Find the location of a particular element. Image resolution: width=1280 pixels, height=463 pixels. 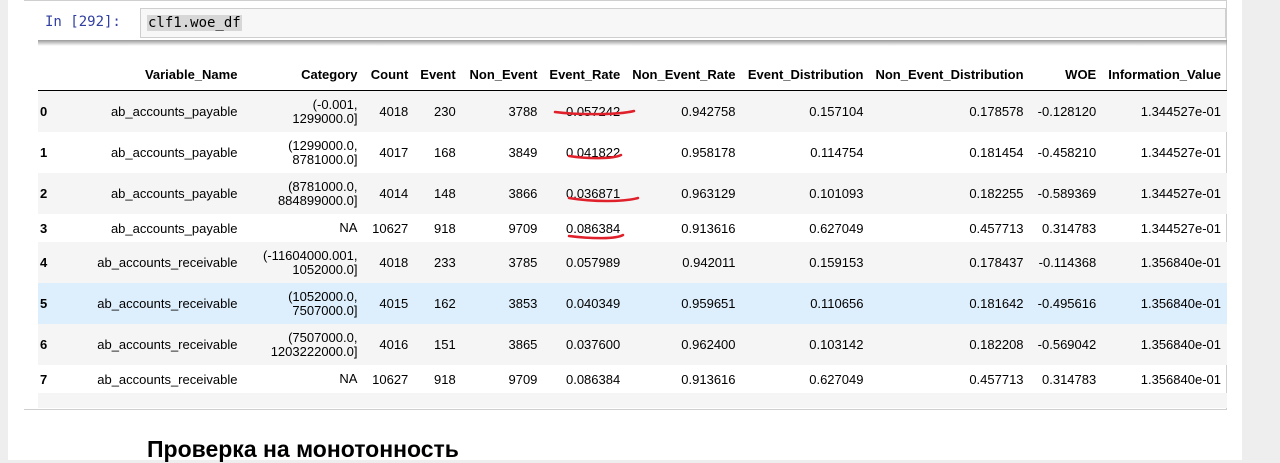

cell-category: (7507000.0, 1203222000.0] is located at coordinates (303, 344).